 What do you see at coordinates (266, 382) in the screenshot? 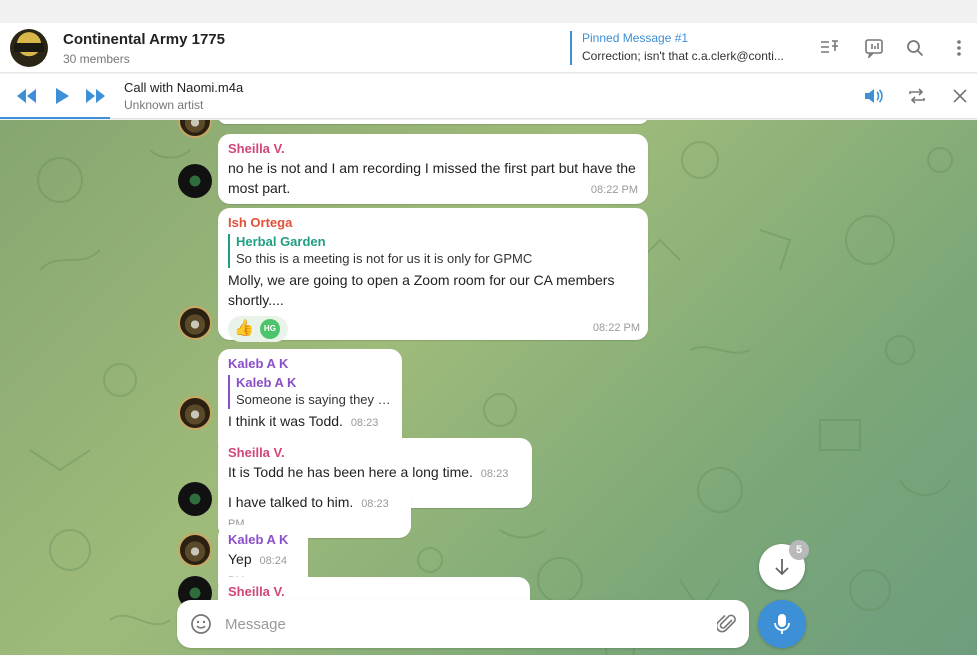
I see `reply-sender: Kaleb A K` at bounding box center [266, 382].